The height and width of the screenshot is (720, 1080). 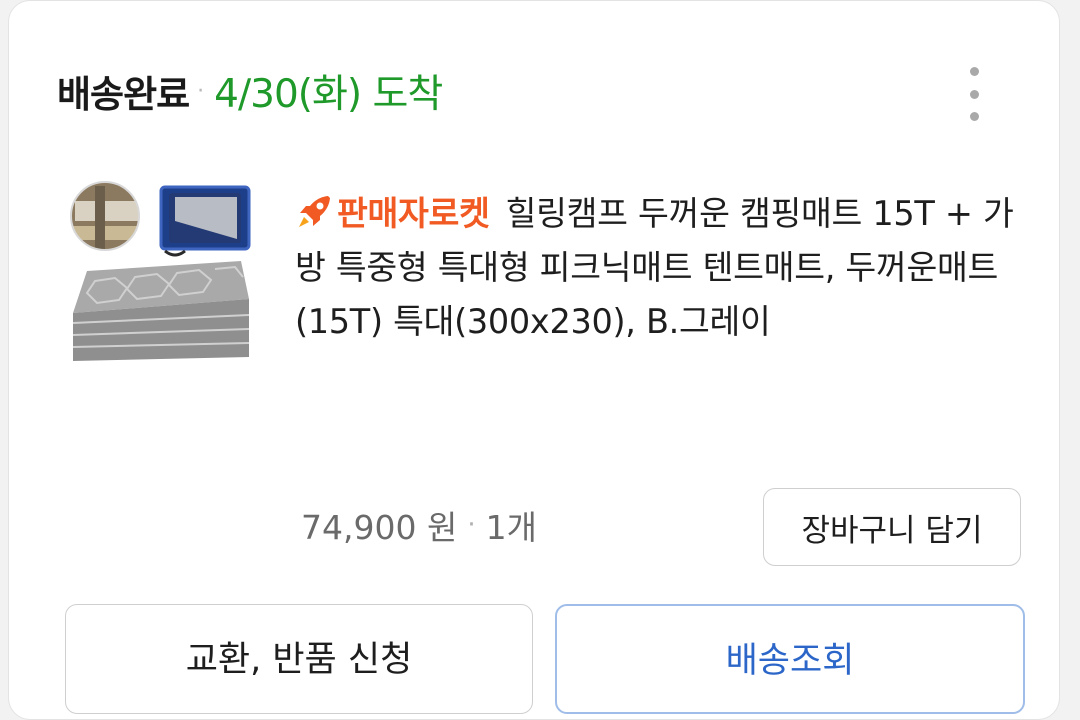 What do you see at coordinates (328, 94) in the screenshot?
I see `arrival-date: 4/30(화) 도착` at bounding box center [328, 94].